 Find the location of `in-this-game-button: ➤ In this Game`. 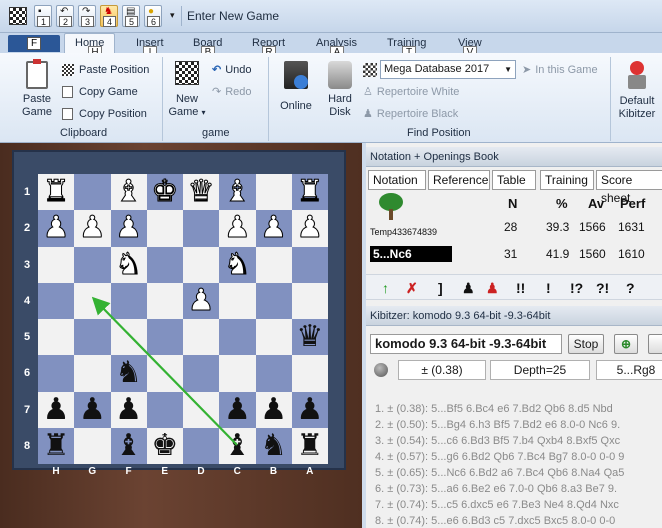

in-this-game-button: ➤ In this Game is located at coordinates (560, 70).